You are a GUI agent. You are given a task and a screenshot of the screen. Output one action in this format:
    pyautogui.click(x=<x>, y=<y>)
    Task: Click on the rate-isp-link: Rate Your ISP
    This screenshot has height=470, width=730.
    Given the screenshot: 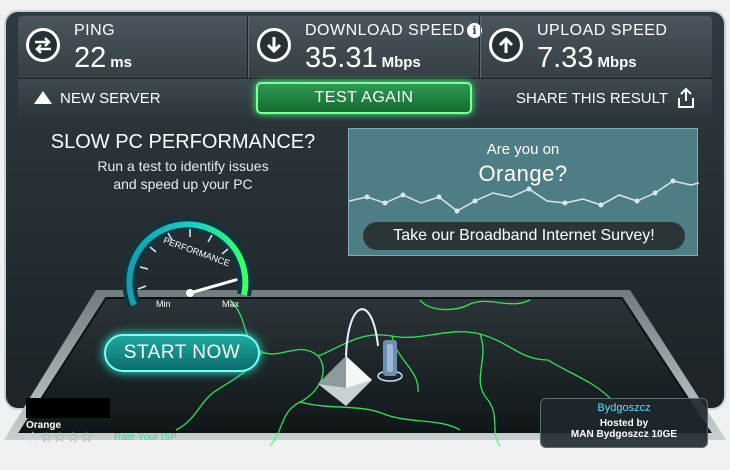 What is the action you would take?
    pyautogui.click(x=145, y=437)
    